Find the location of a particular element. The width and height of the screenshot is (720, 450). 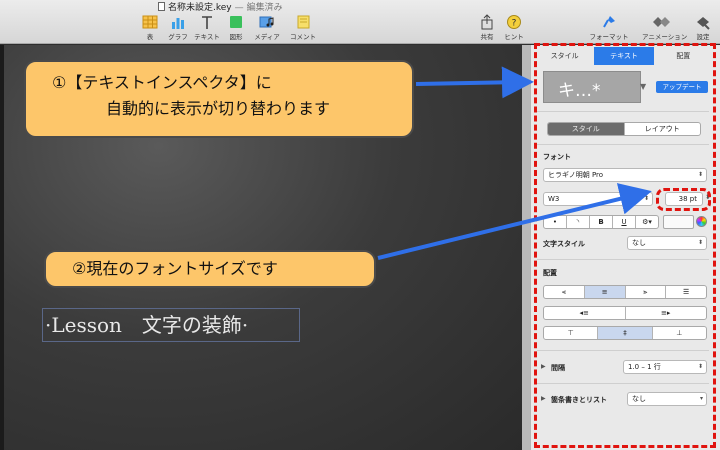

arrow-to-font-size is located at coordinates (514, 221).